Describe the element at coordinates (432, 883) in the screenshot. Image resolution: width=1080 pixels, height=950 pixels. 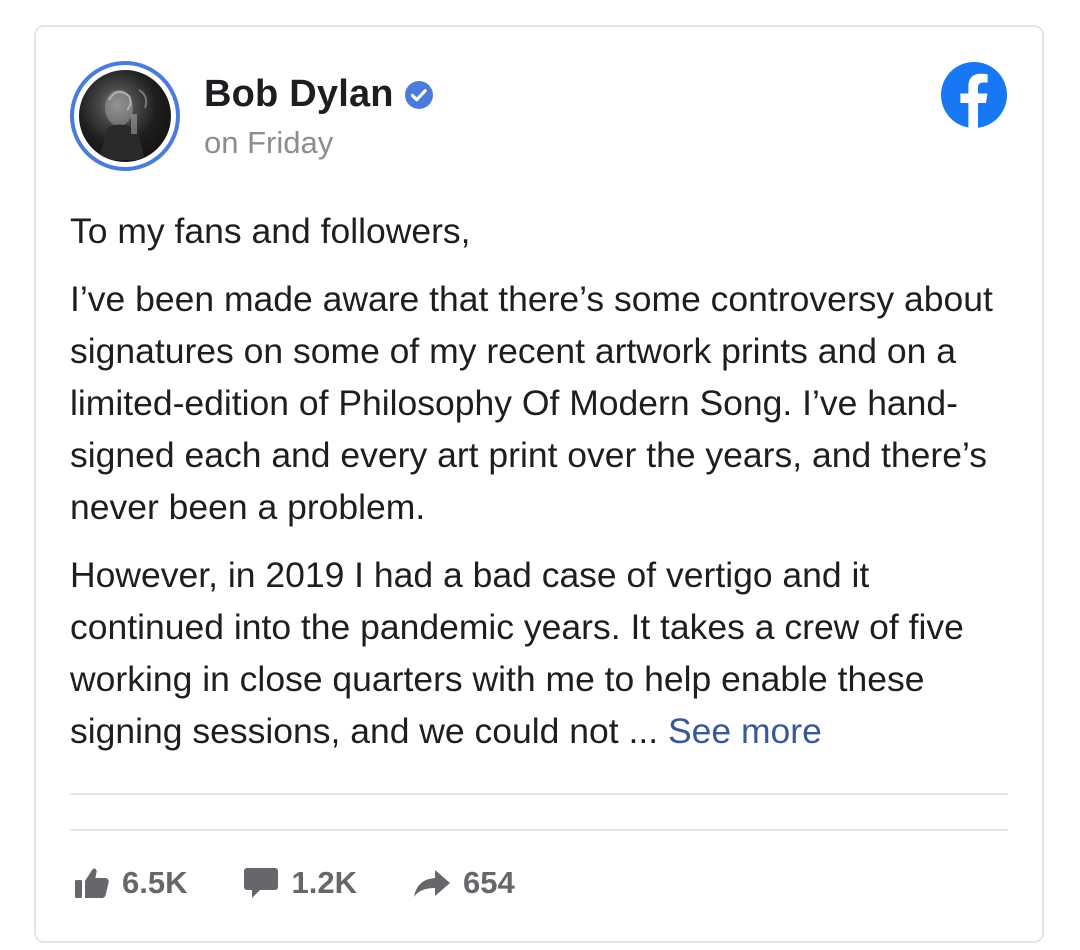
I see `share-arrow-icon` at that location.